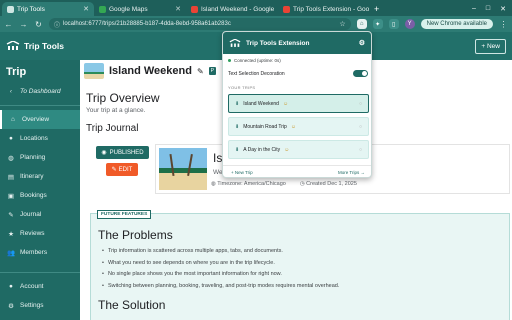  I want to click on sidebar-item-bookings: ▣ Bookings, so click(40, 195).